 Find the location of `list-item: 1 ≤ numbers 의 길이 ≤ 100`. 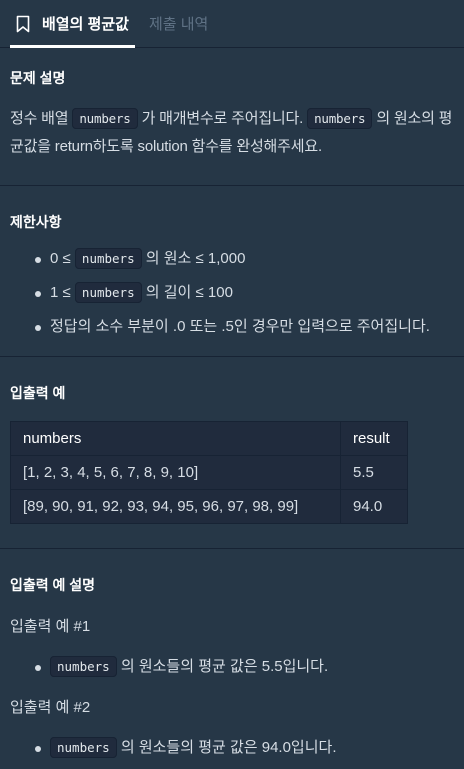

list-item: 1 ≤ numbers 의 길이 ≤ 100 is located at coordinates (232, 293).